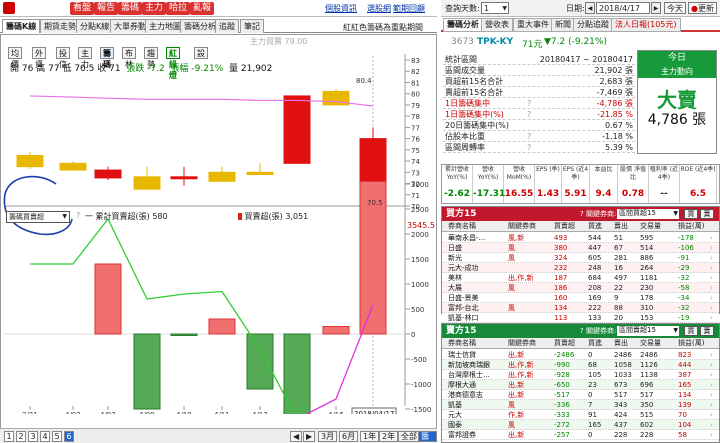 The image size is (720, 443). I want to click on broker-cell: 大展, so click(455, 288).